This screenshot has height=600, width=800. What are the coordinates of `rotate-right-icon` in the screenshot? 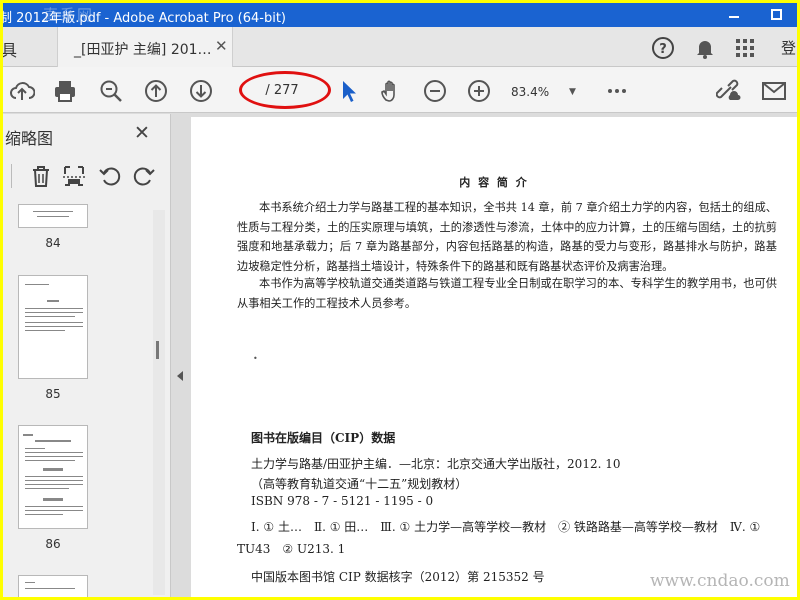 It's located at (144, 176).